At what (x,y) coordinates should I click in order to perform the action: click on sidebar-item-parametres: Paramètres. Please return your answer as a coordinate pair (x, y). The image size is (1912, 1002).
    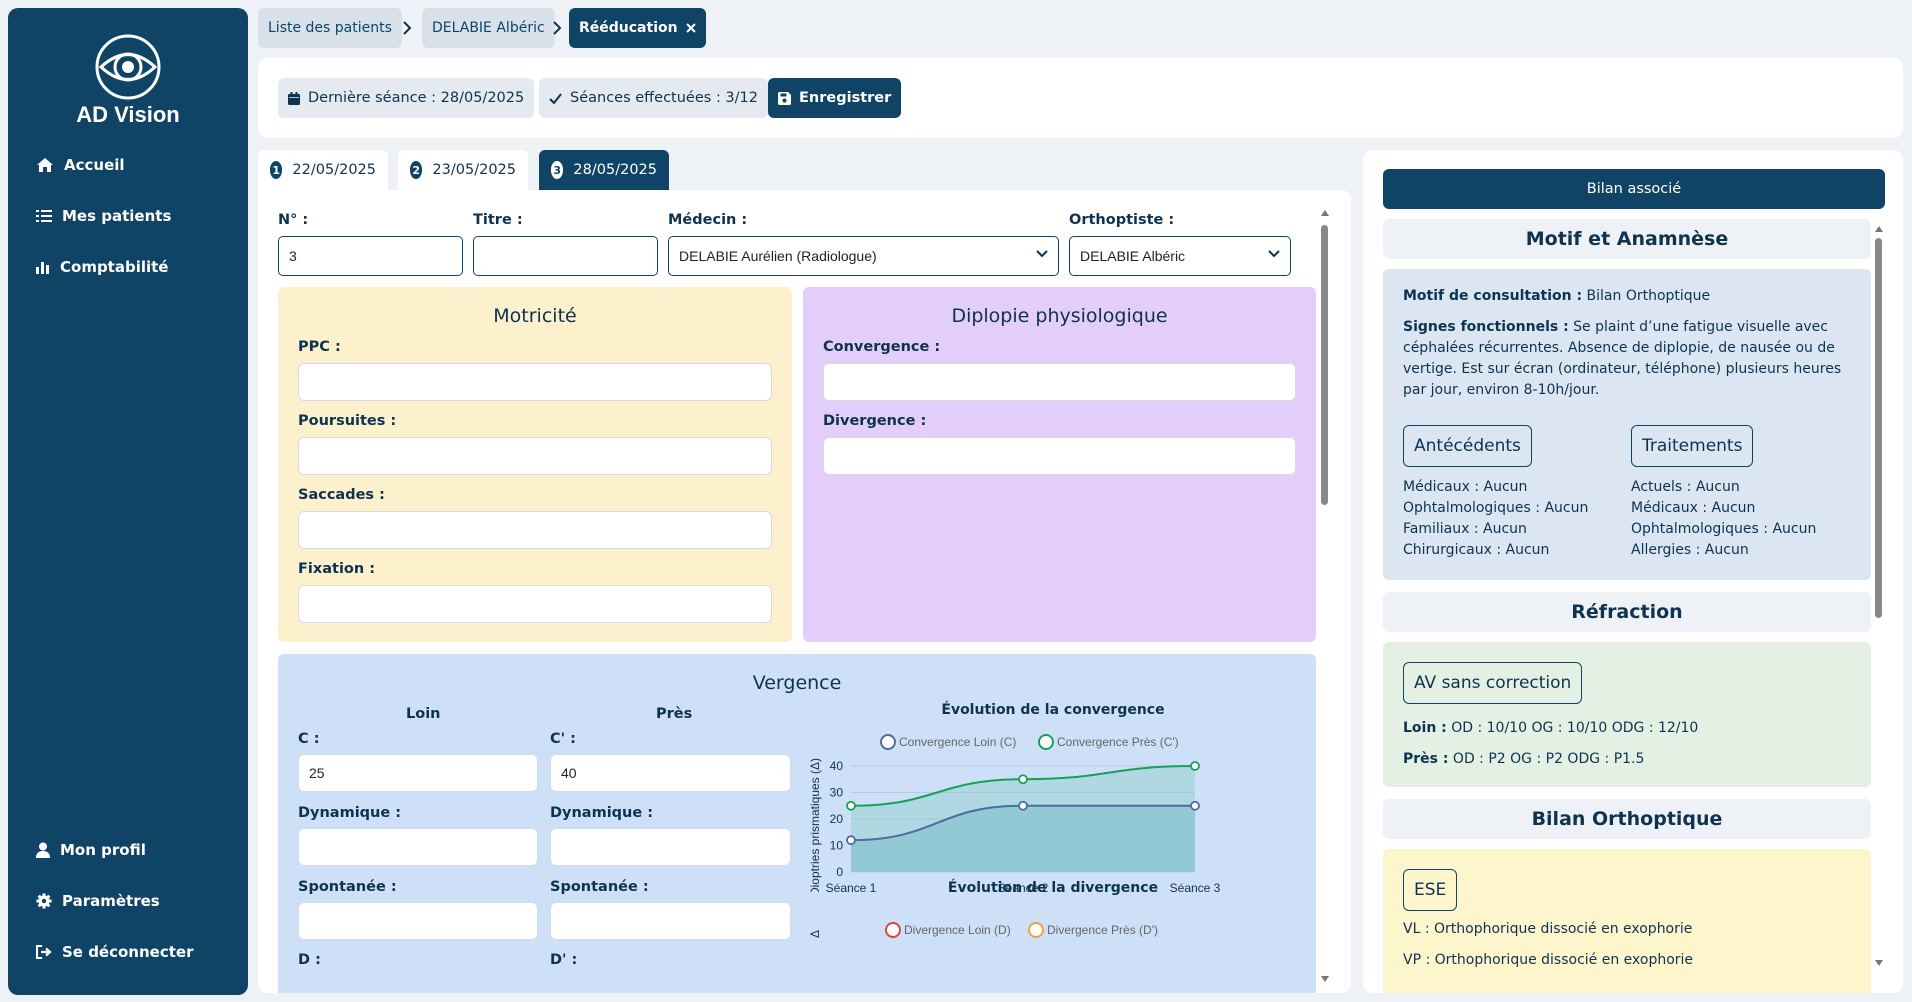
    Looking at the image, I should click on (98, 901).